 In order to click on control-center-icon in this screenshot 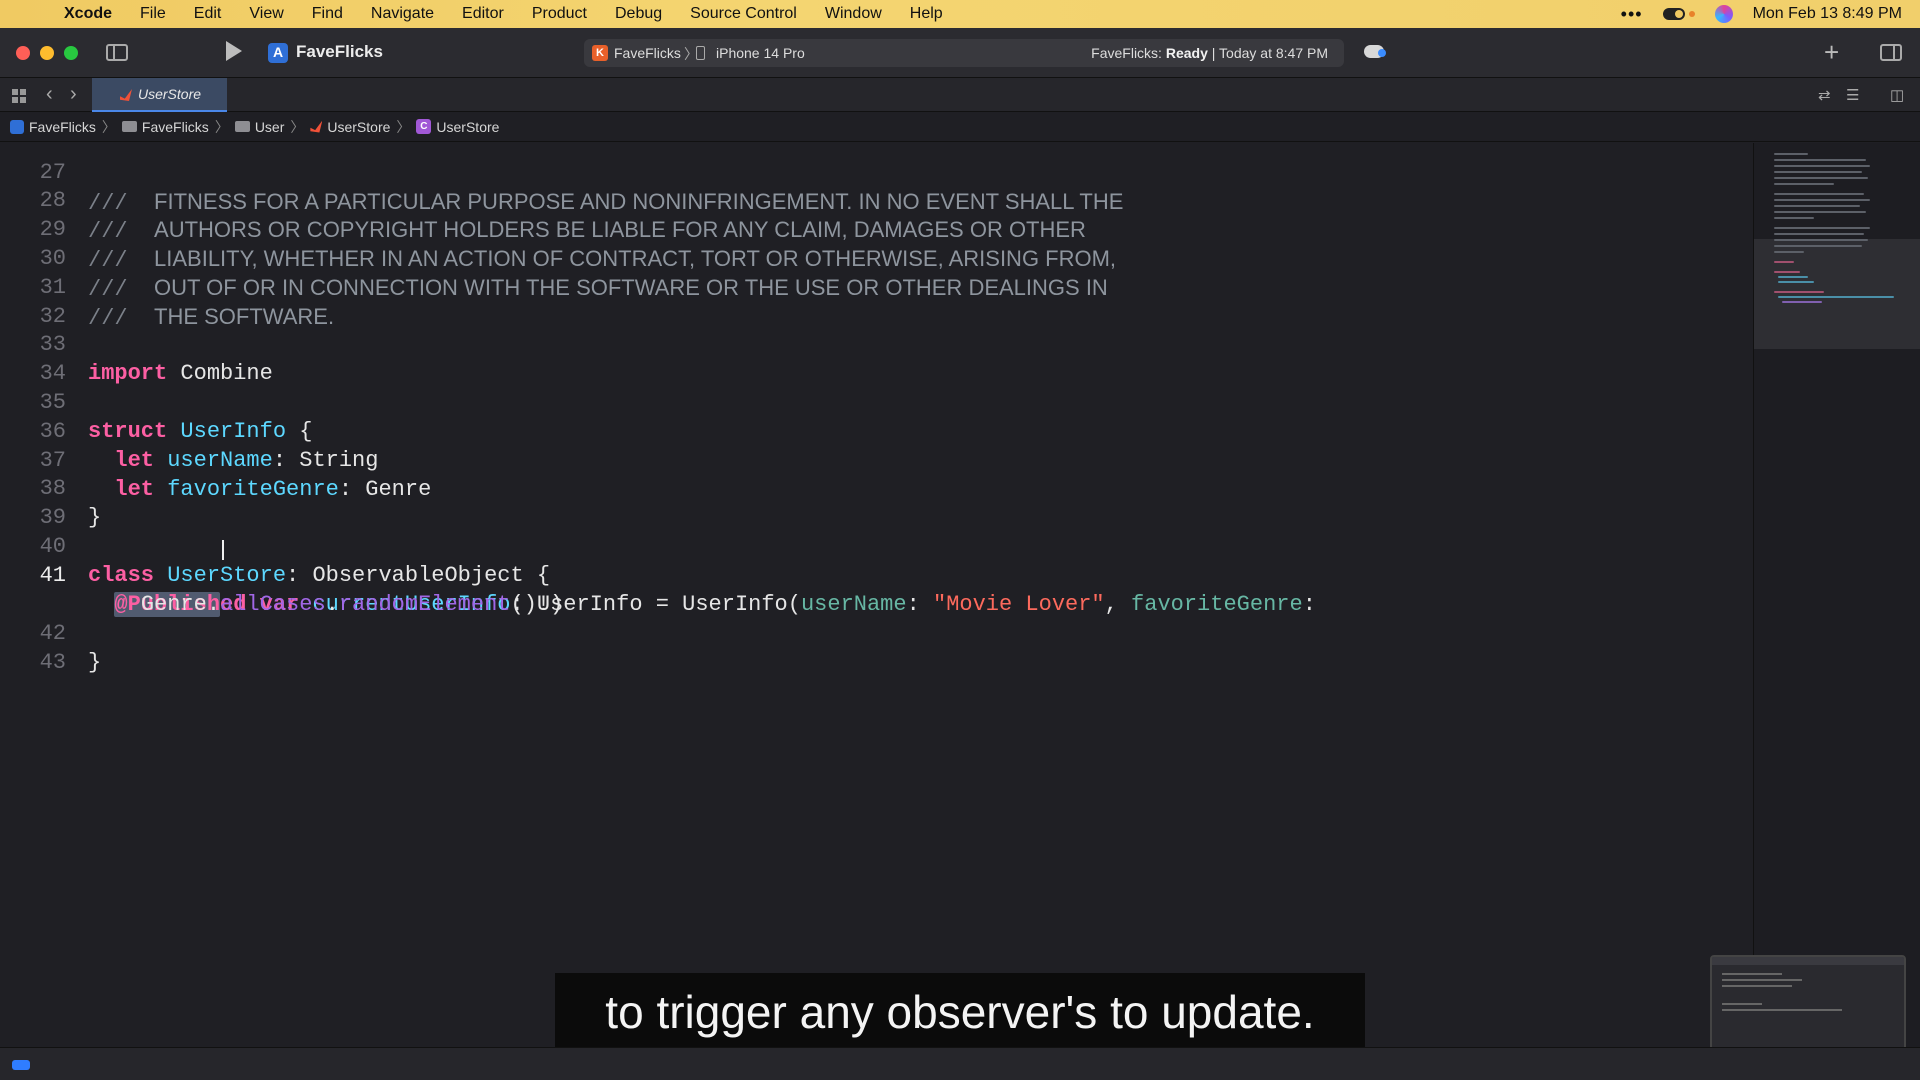, I will do `click(1673, 14)`.